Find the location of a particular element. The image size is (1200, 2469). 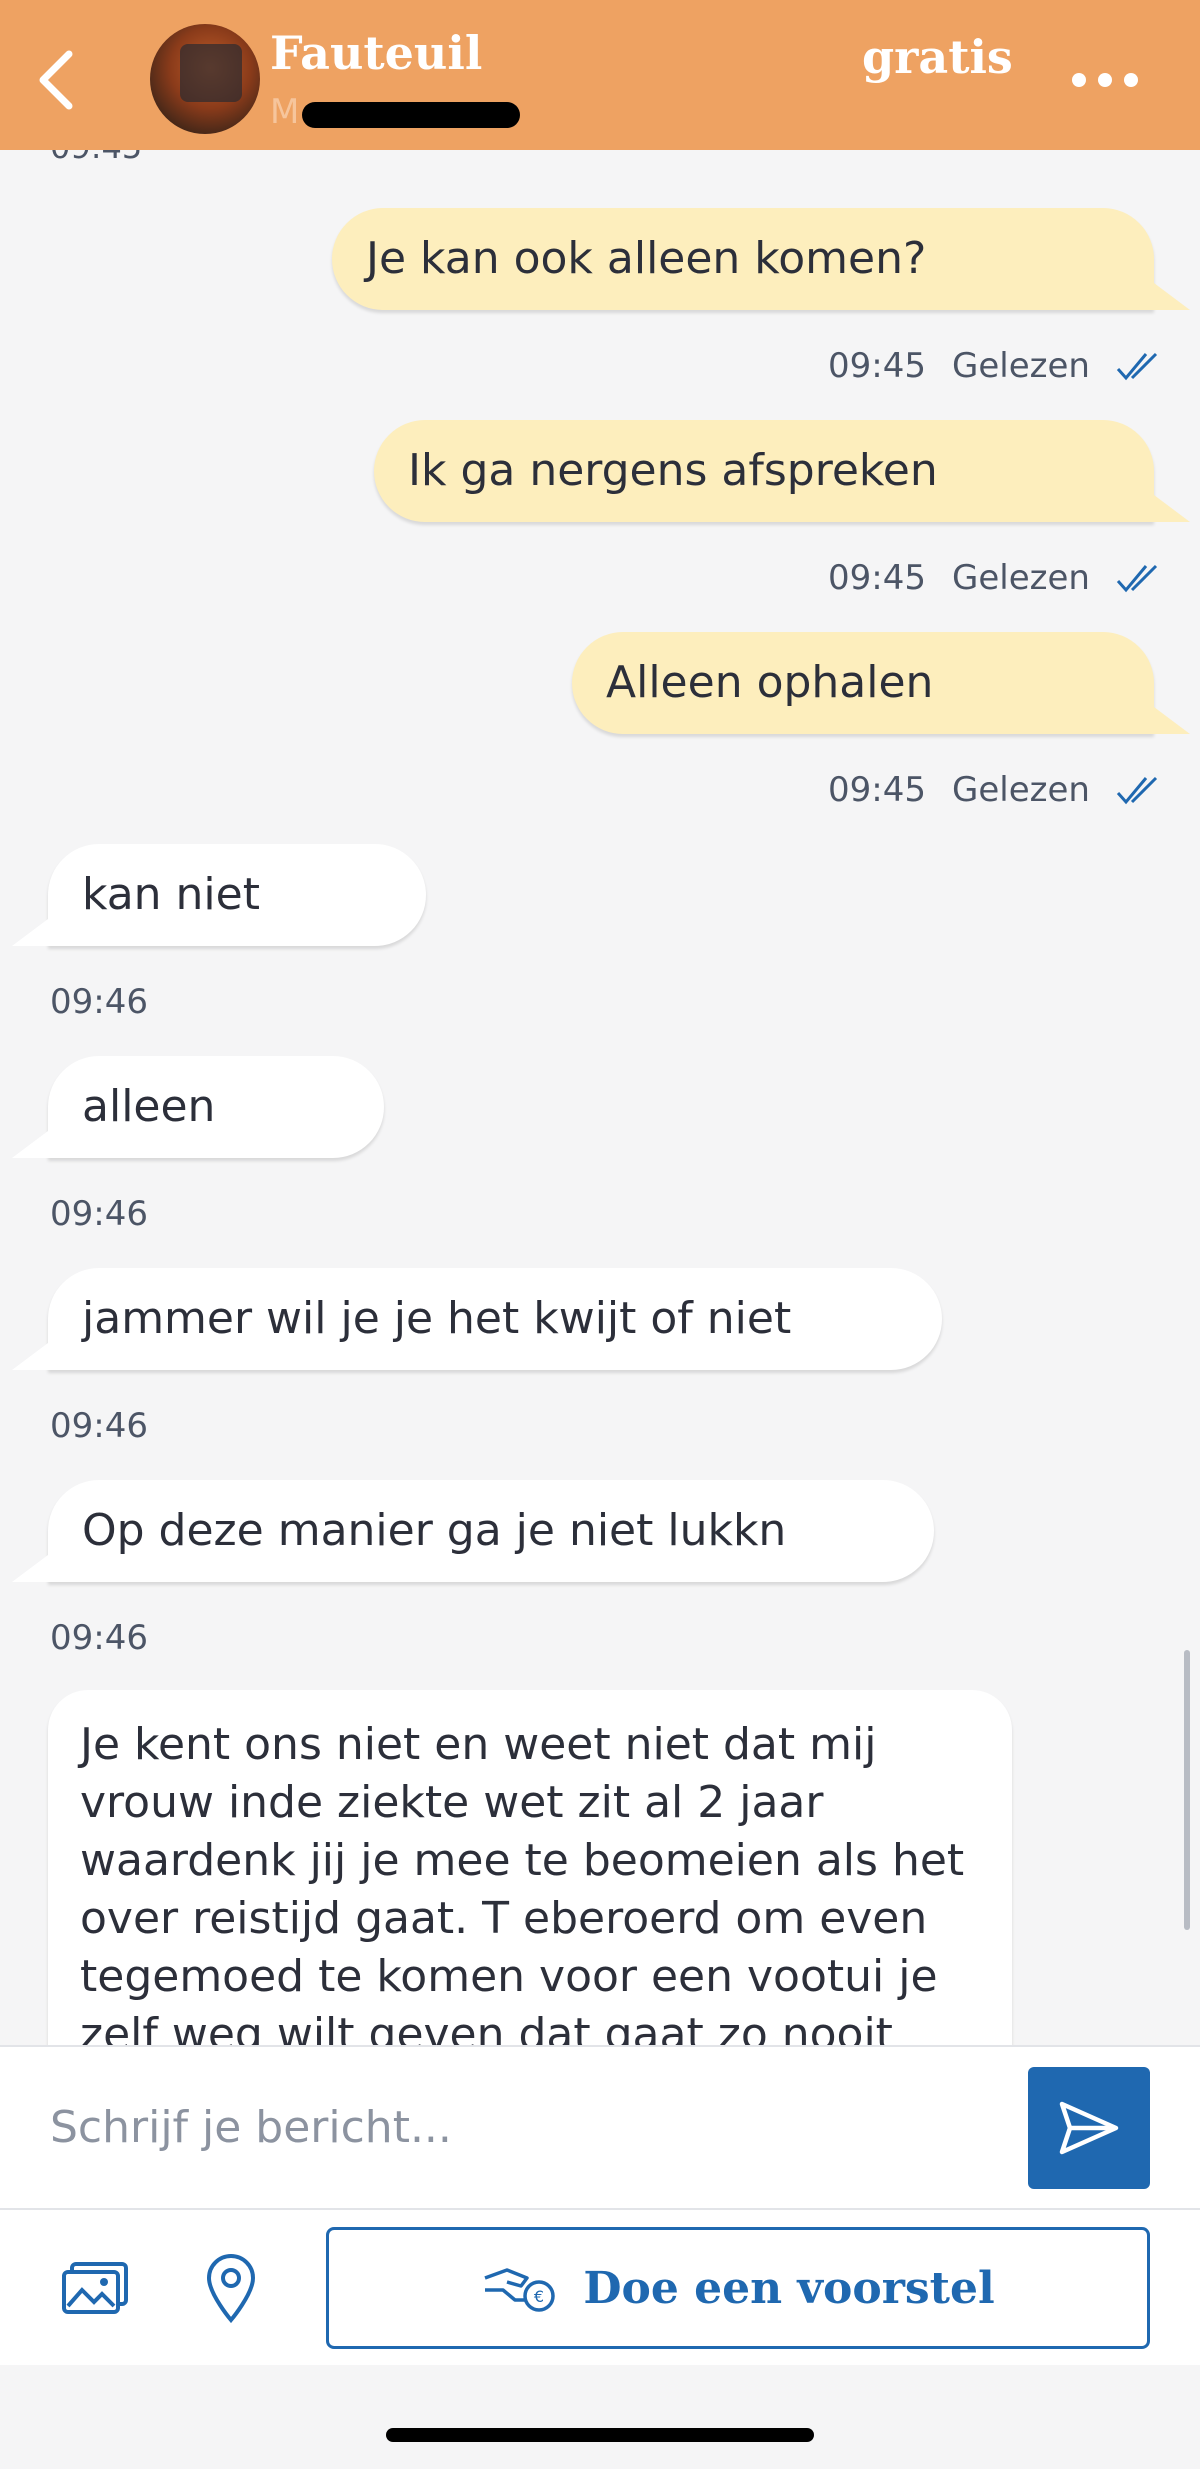

message-text: Alleen ophalen is located at coordinates (770, 682).